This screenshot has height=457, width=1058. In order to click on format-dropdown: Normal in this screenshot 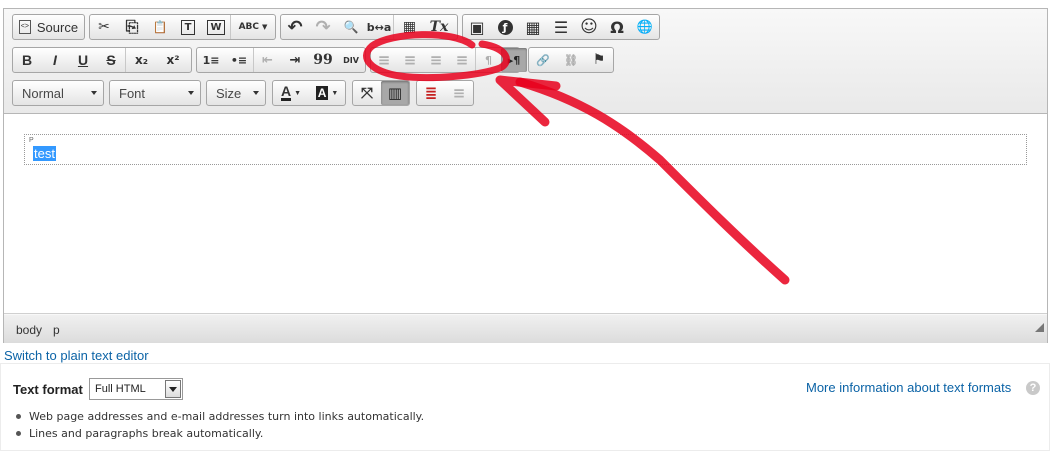, I will do `click(58, 93)`.